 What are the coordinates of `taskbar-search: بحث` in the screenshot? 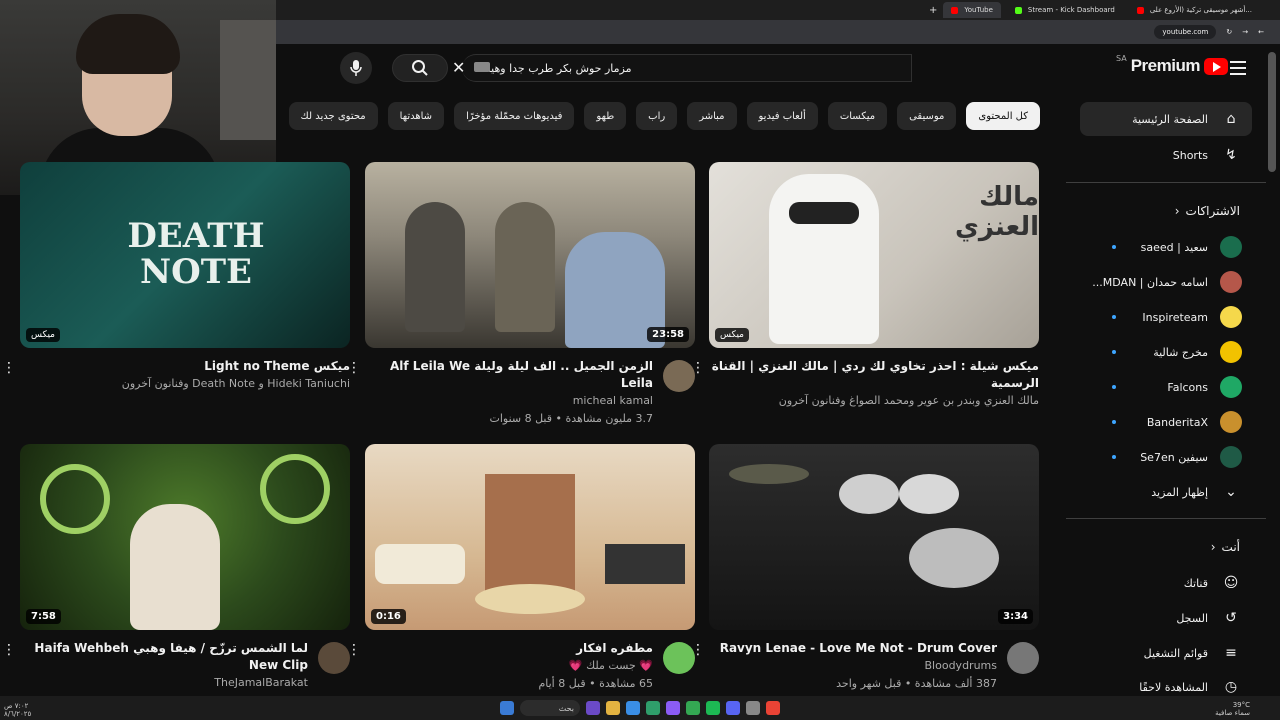 It's located at (550, 708).